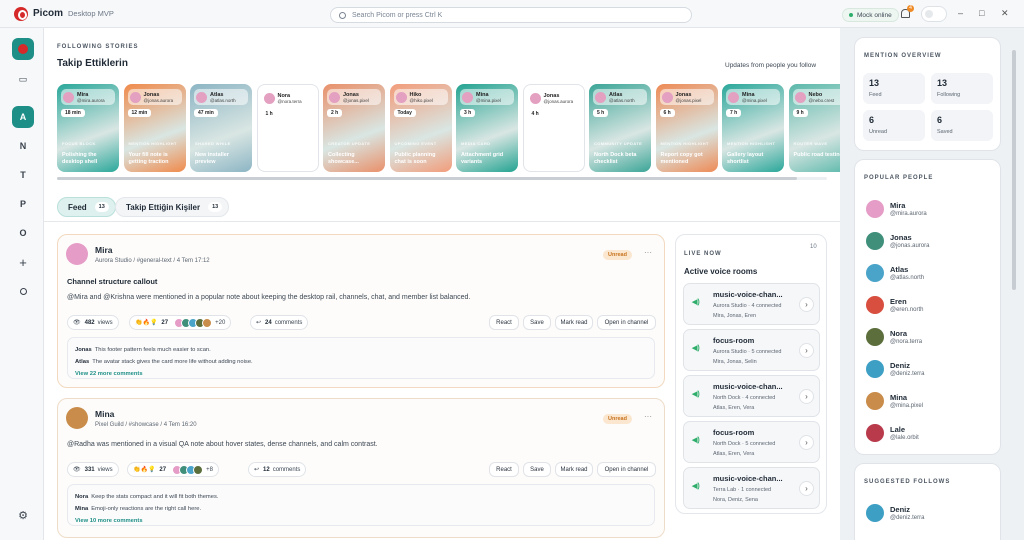  What do you see at coordinates (257, 470) in the screenshot?
I see `reply-icon: ↩` at bounding box center [257, 470].